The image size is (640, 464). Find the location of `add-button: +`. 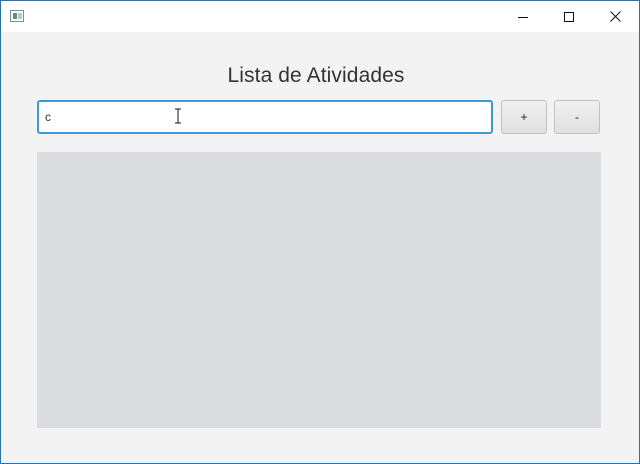

add-button: + is located at coordinates (524, 117).